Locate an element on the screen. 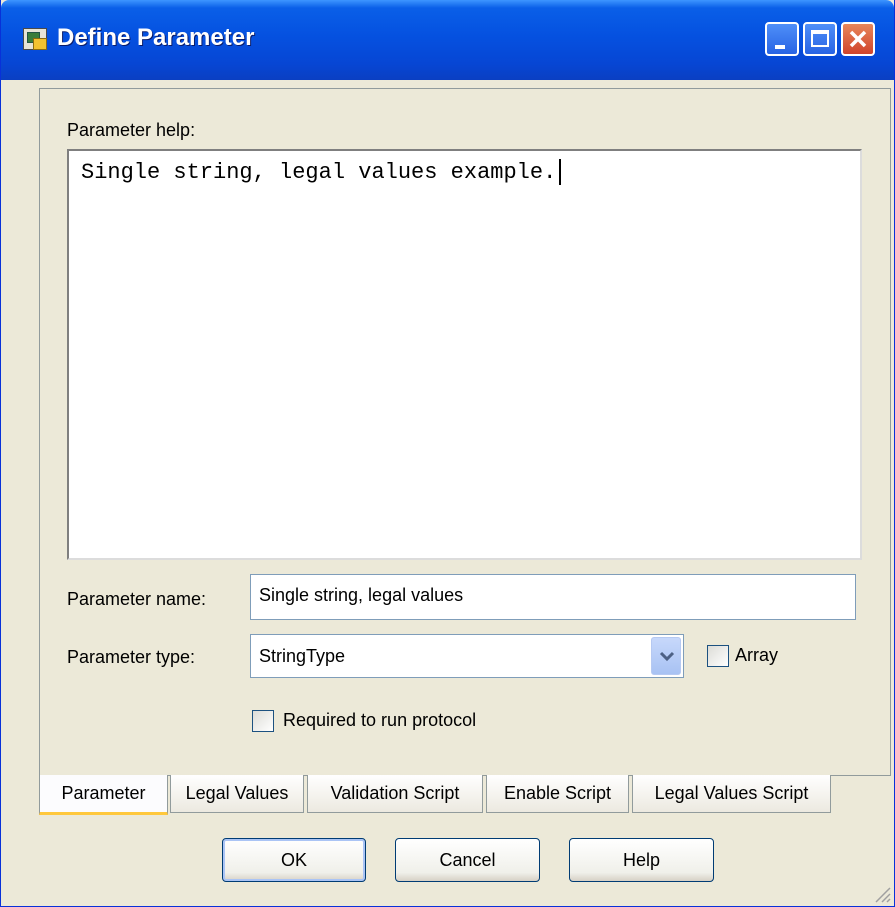 This screenshot has width=895, height=907. parameter-type-value: StringType is located at coordinates (302, 656).